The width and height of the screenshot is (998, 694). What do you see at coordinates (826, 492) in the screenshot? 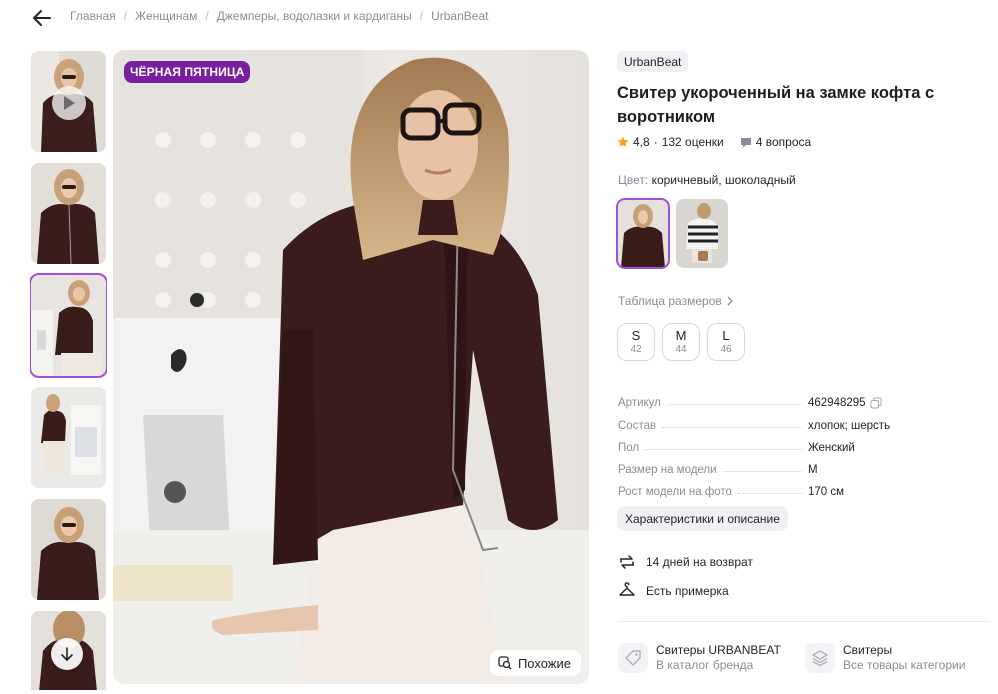
I see `spec-value: 170 см` at bounding box center [826, 492].